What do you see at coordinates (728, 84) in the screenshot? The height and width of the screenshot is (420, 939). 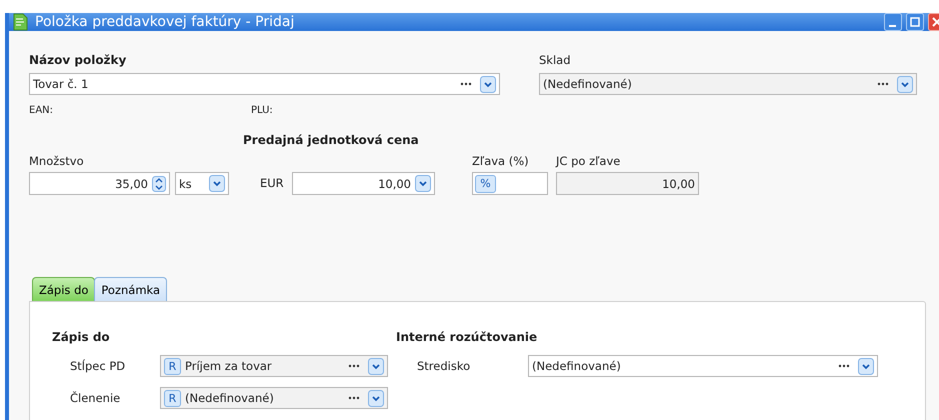 I see `warehouse-field: (Nedefinované)` at bounding box center [728, 84].